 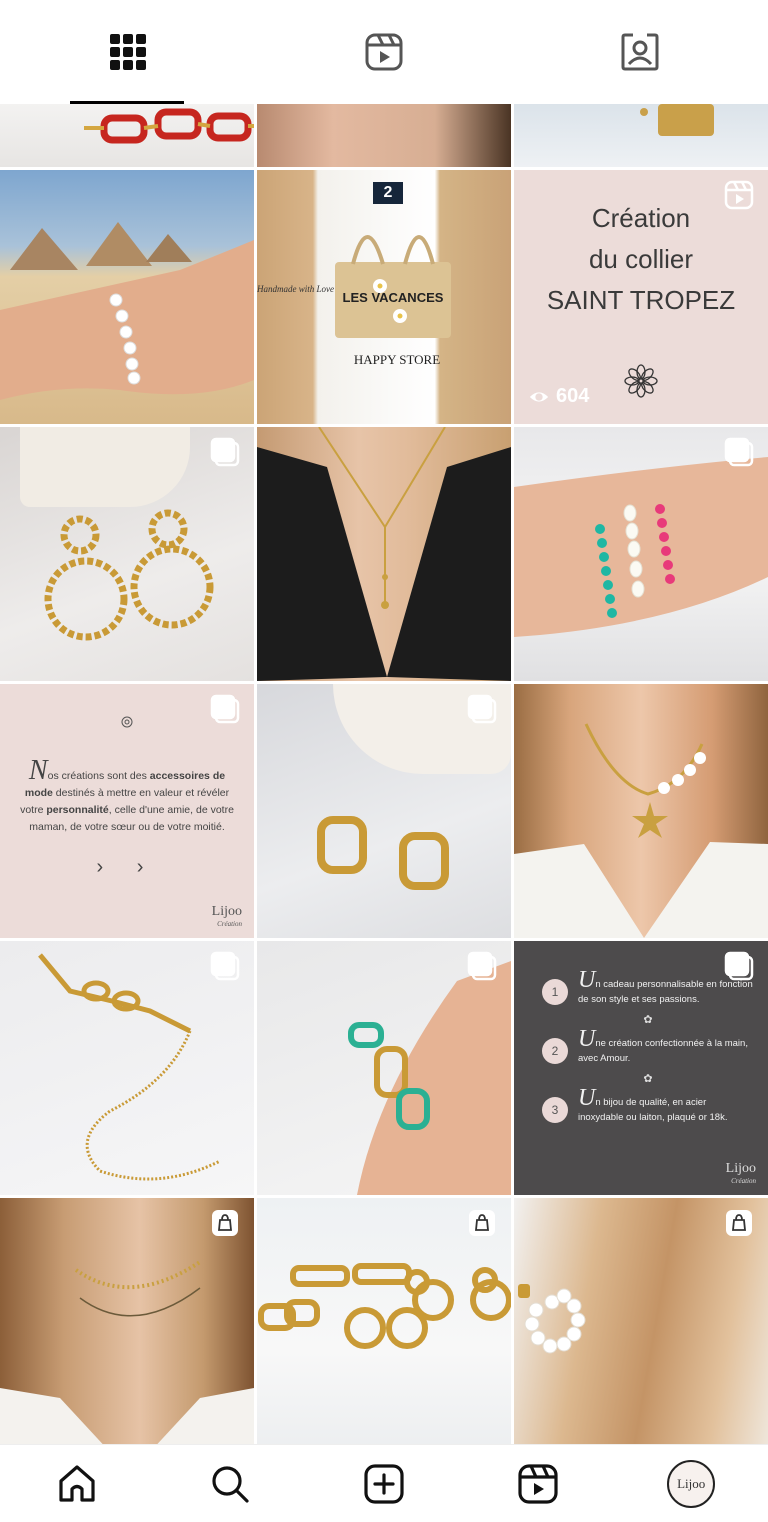 What do you see at coordinates (641, 218) in the screenshot?
I see `creation-line-1: Création` at bounding box center [641, 218].